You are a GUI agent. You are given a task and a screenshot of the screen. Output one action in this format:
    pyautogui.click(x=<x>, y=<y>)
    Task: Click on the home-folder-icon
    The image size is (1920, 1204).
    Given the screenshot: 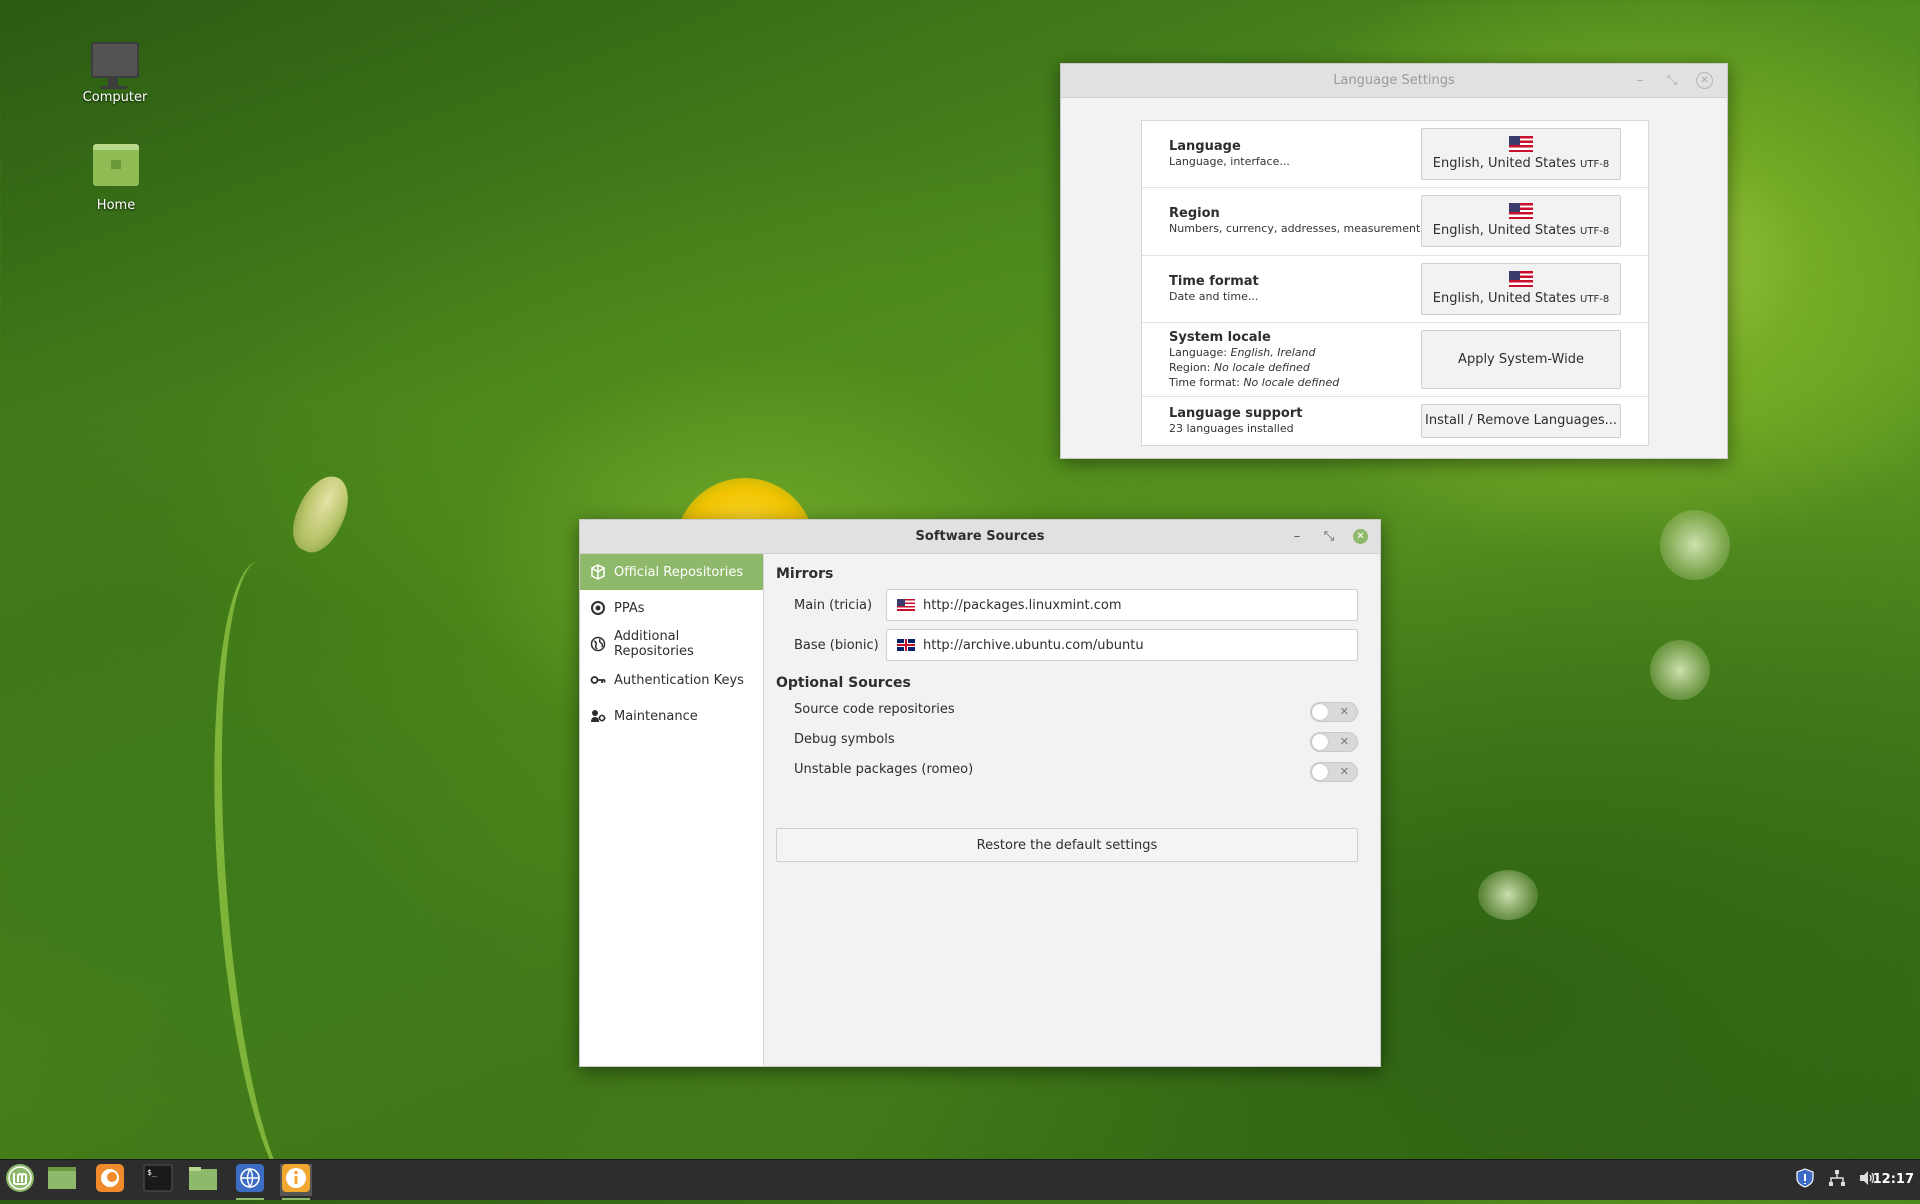 What is the action you would take?
    pyautogui.click(x=116, y=165)
    